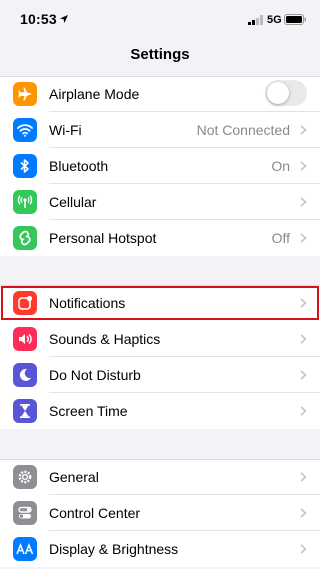  Describe the element at coordinates (286, 93) in the screenshot. I see `airplane-mode-toggle` at that location.